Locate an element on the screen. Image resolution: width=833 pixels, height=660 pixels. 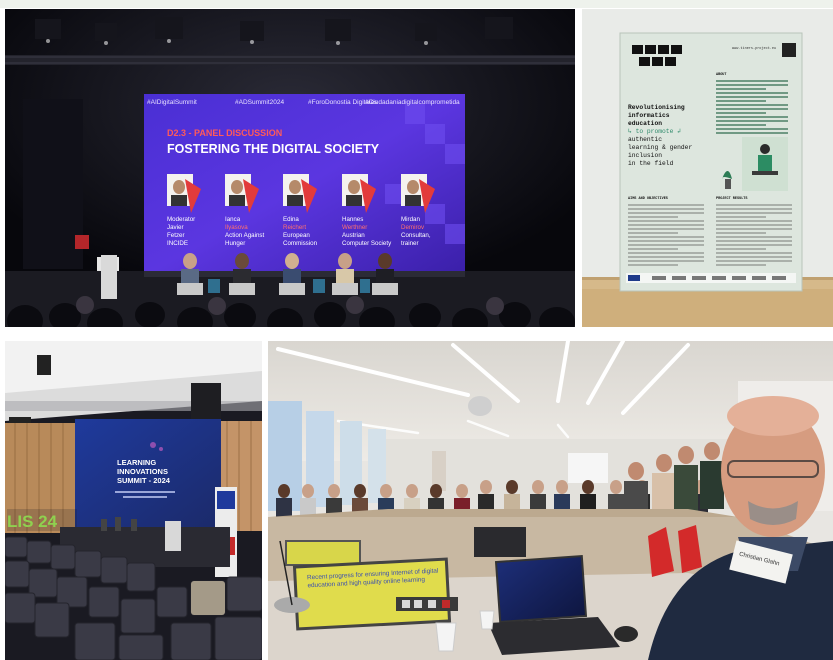
summit-title-1: LEARNING is located at coordinates (136, 462).